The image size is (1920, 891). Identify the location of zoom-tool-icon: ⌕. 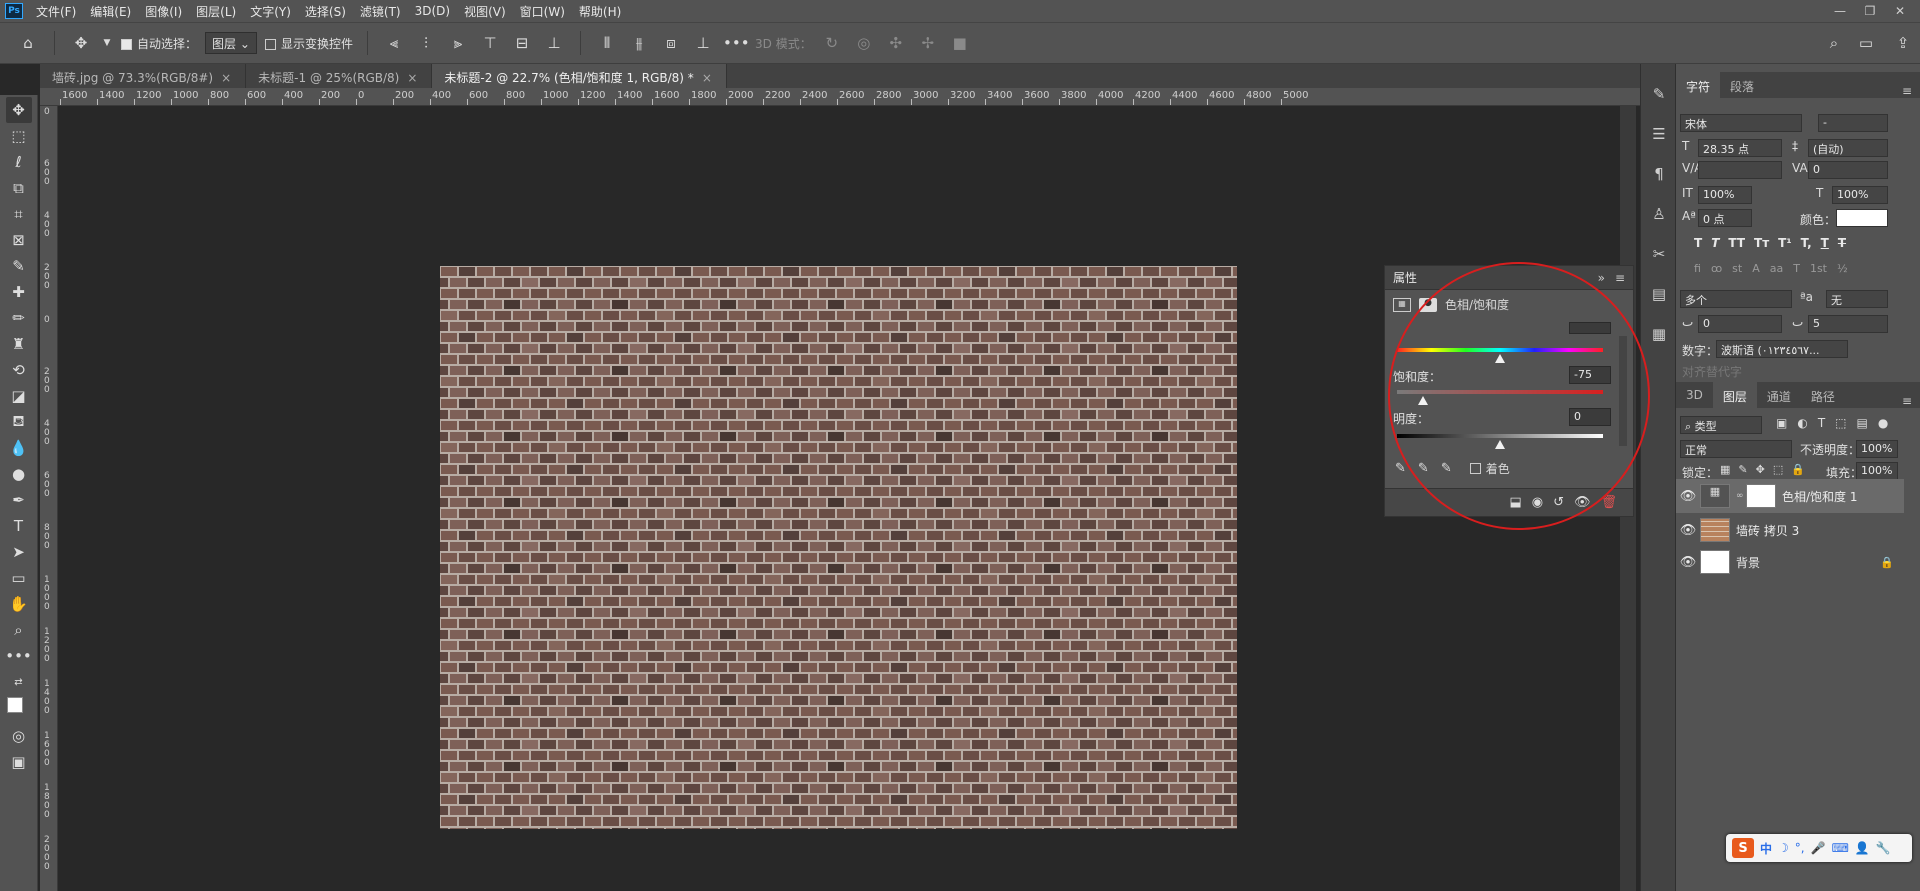
(19, 630).